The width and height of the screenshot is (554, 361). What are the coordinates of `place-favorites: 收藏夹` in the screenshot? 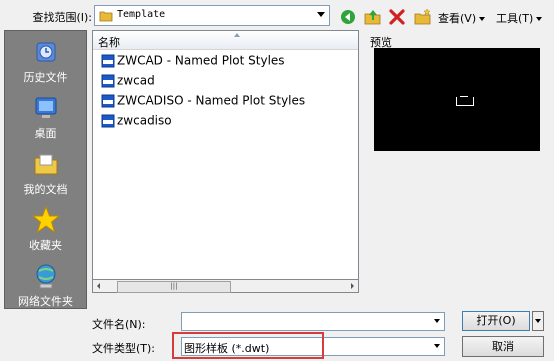 It's located at (45, 229).